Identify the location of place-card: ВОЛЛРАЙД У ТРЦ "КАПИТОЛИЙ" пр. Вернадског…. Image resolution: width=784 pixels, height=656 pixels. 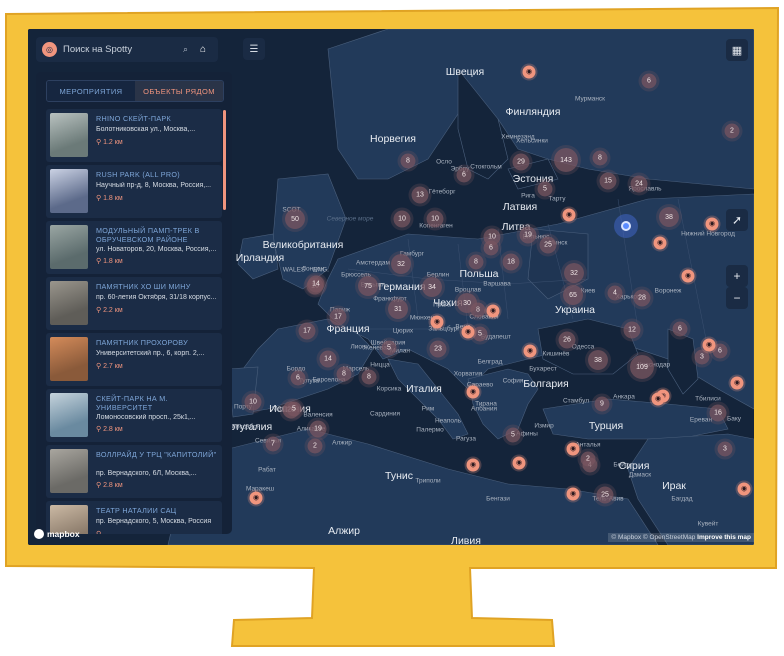
(134, 471).